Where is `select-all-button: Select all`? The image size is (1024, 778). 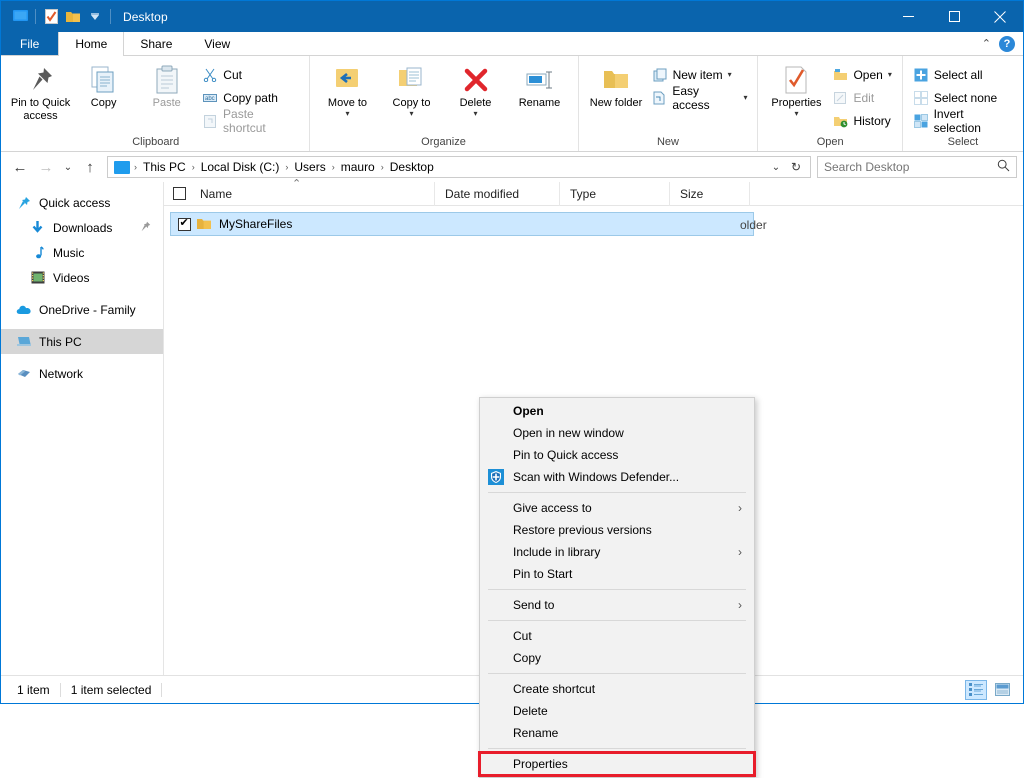
select-all-button: Select all is located at coordinates (963, 74).